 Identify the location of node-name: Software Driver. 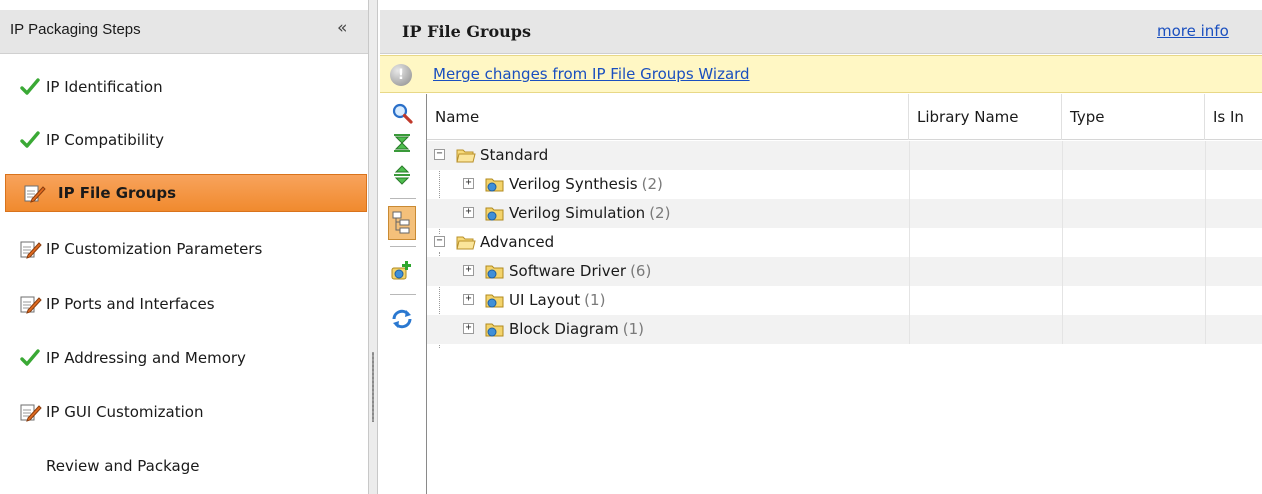
(568, 271).